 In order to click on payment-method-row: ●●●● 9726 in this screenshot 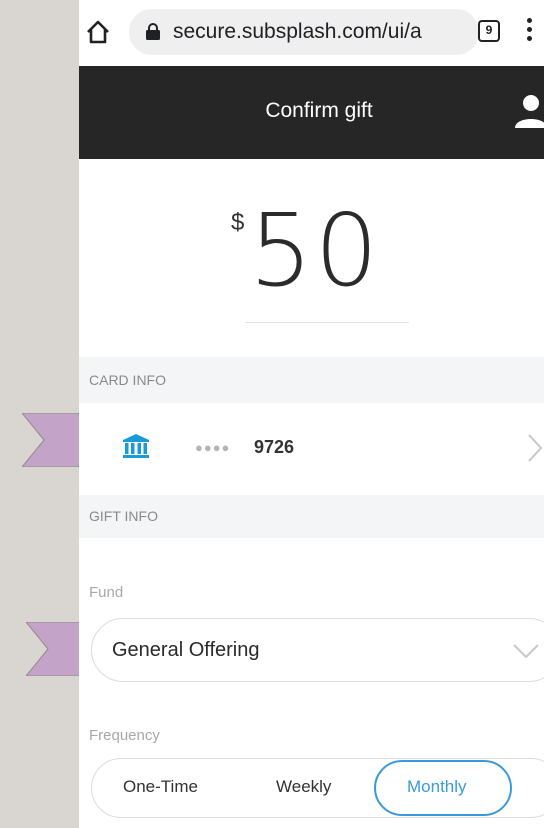, I will do `click(311, 449)`.